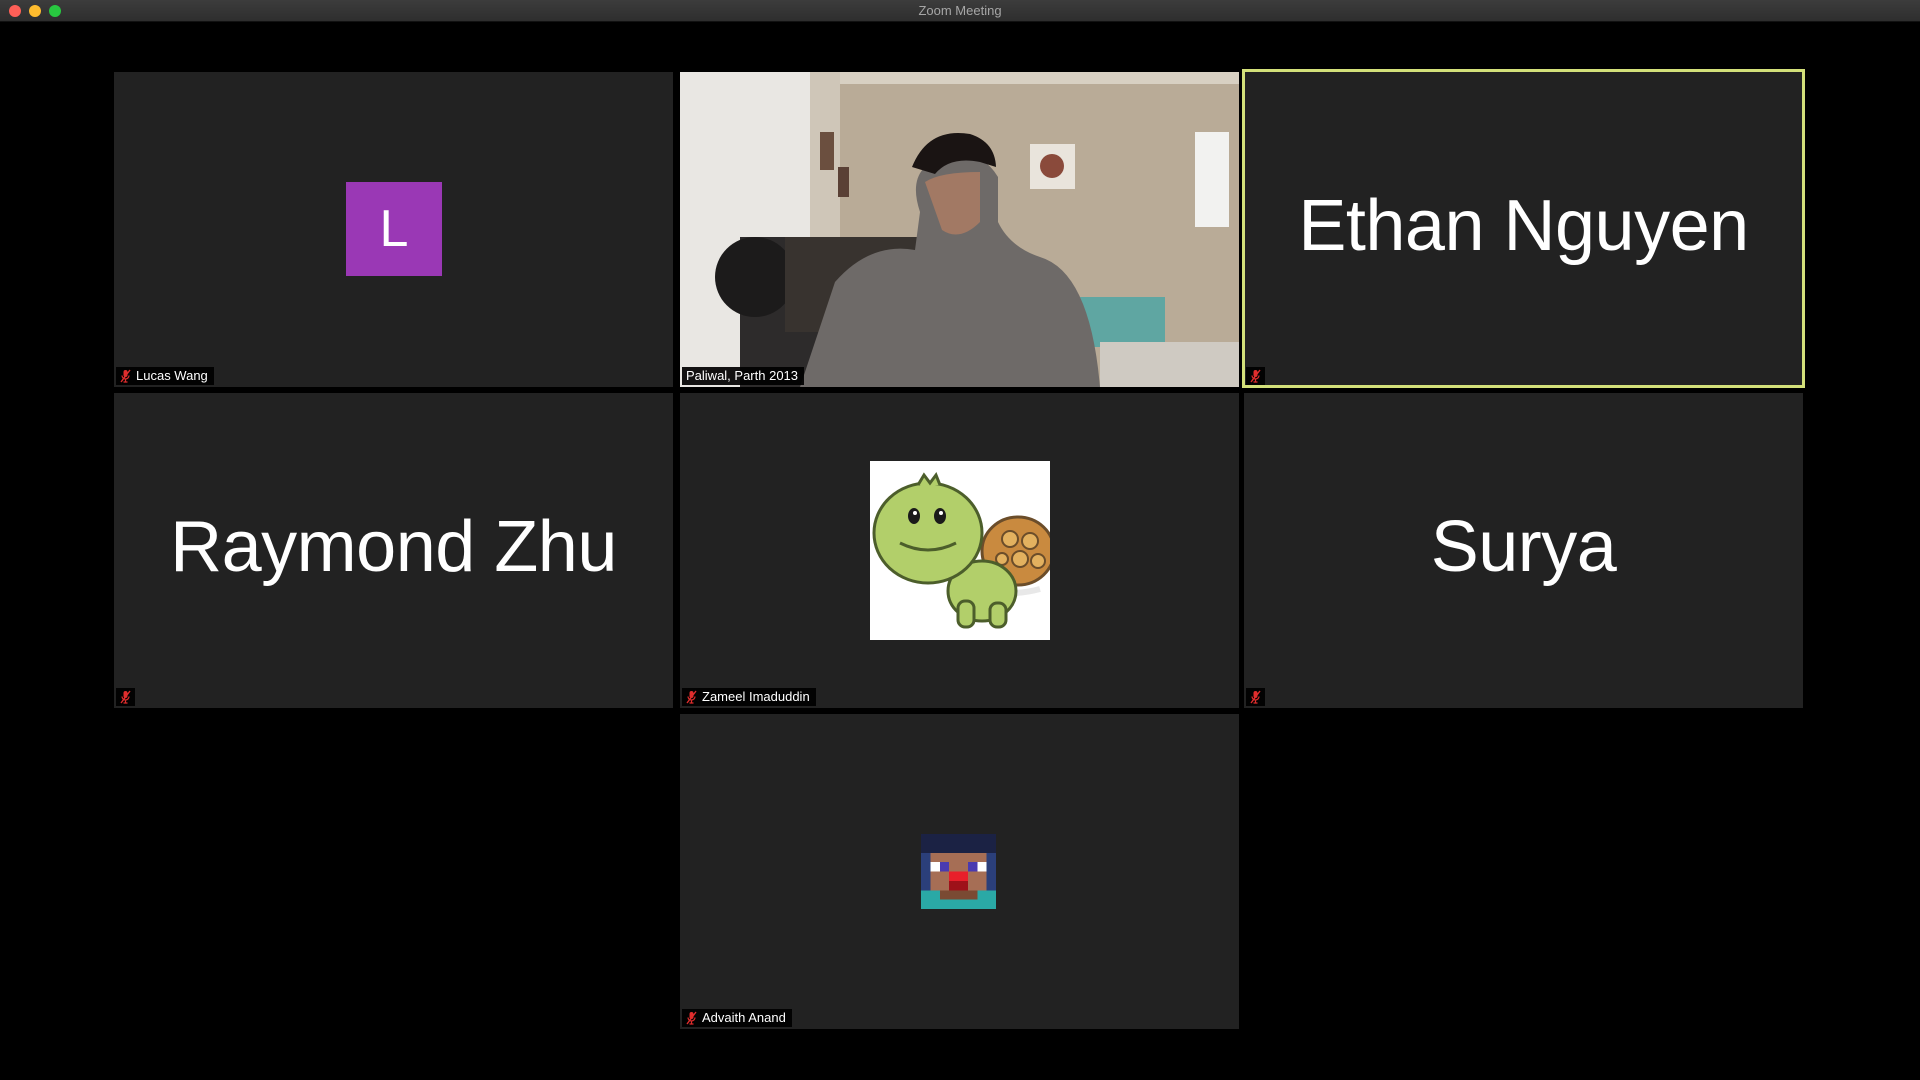  What do you see at coordinates (756, 696) in the screenshot?
I see `participant-name: Zameel Imaduddin` at bounding box center [756, 696].